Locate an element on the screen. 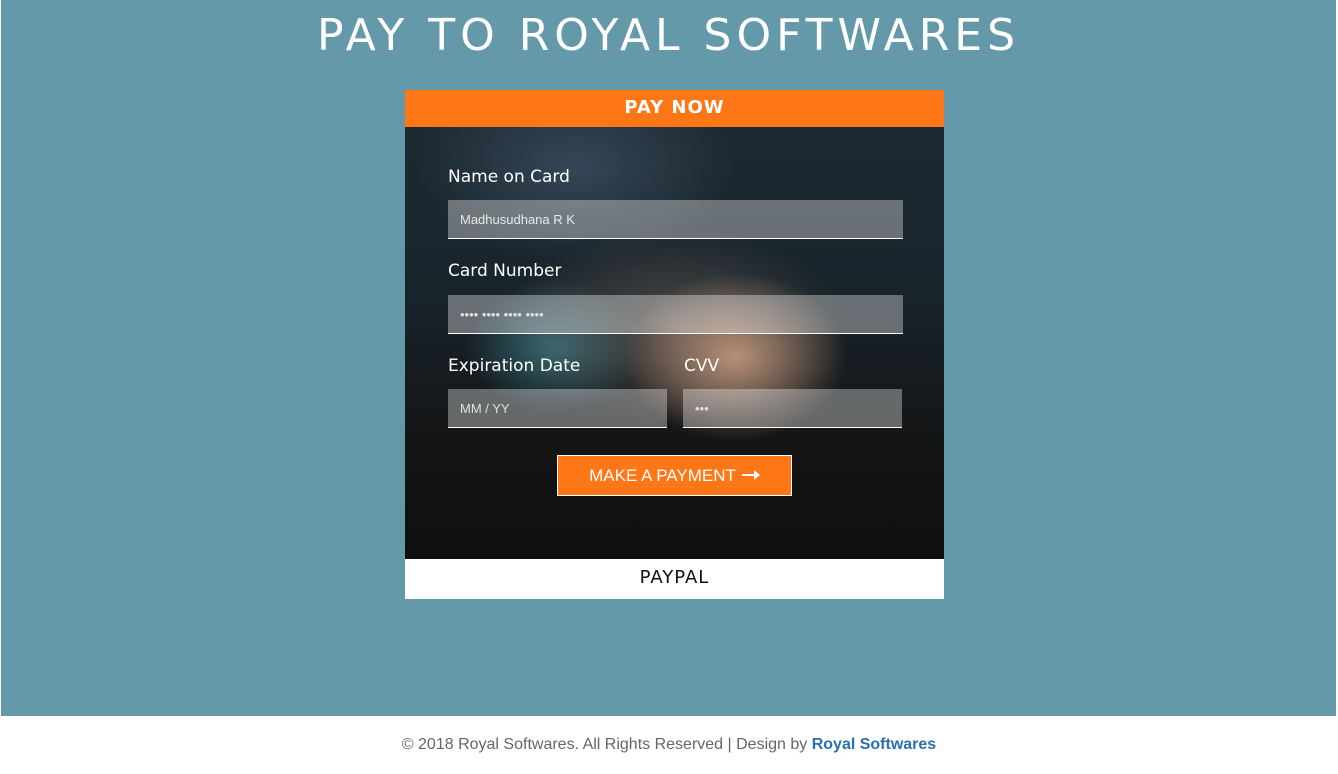 This screenshot has width=1338, height=774. make-payment-label: MAKE A PAYMENT is located at coordinates (662, 475).